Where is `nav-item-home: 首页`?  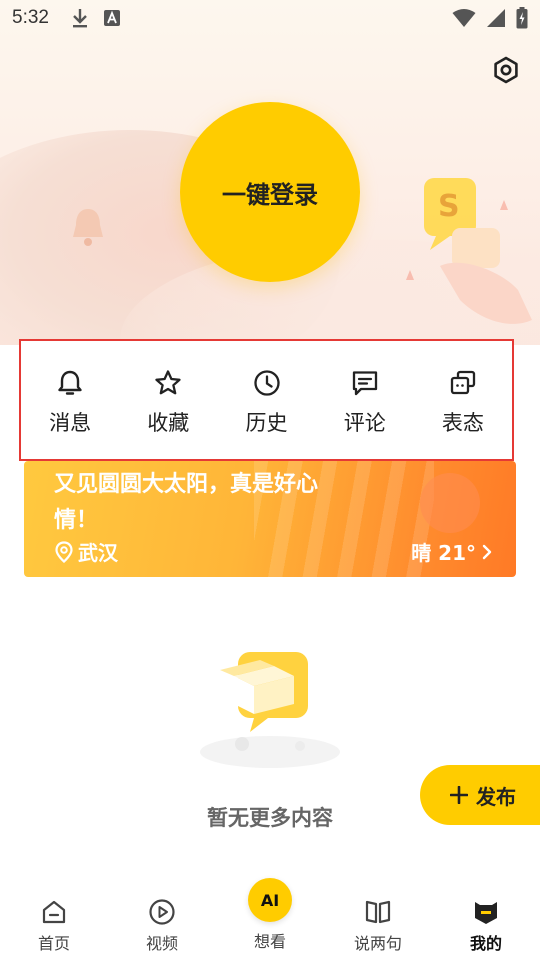
nav-item-home: 首页 is located at coordinates (54, 915).